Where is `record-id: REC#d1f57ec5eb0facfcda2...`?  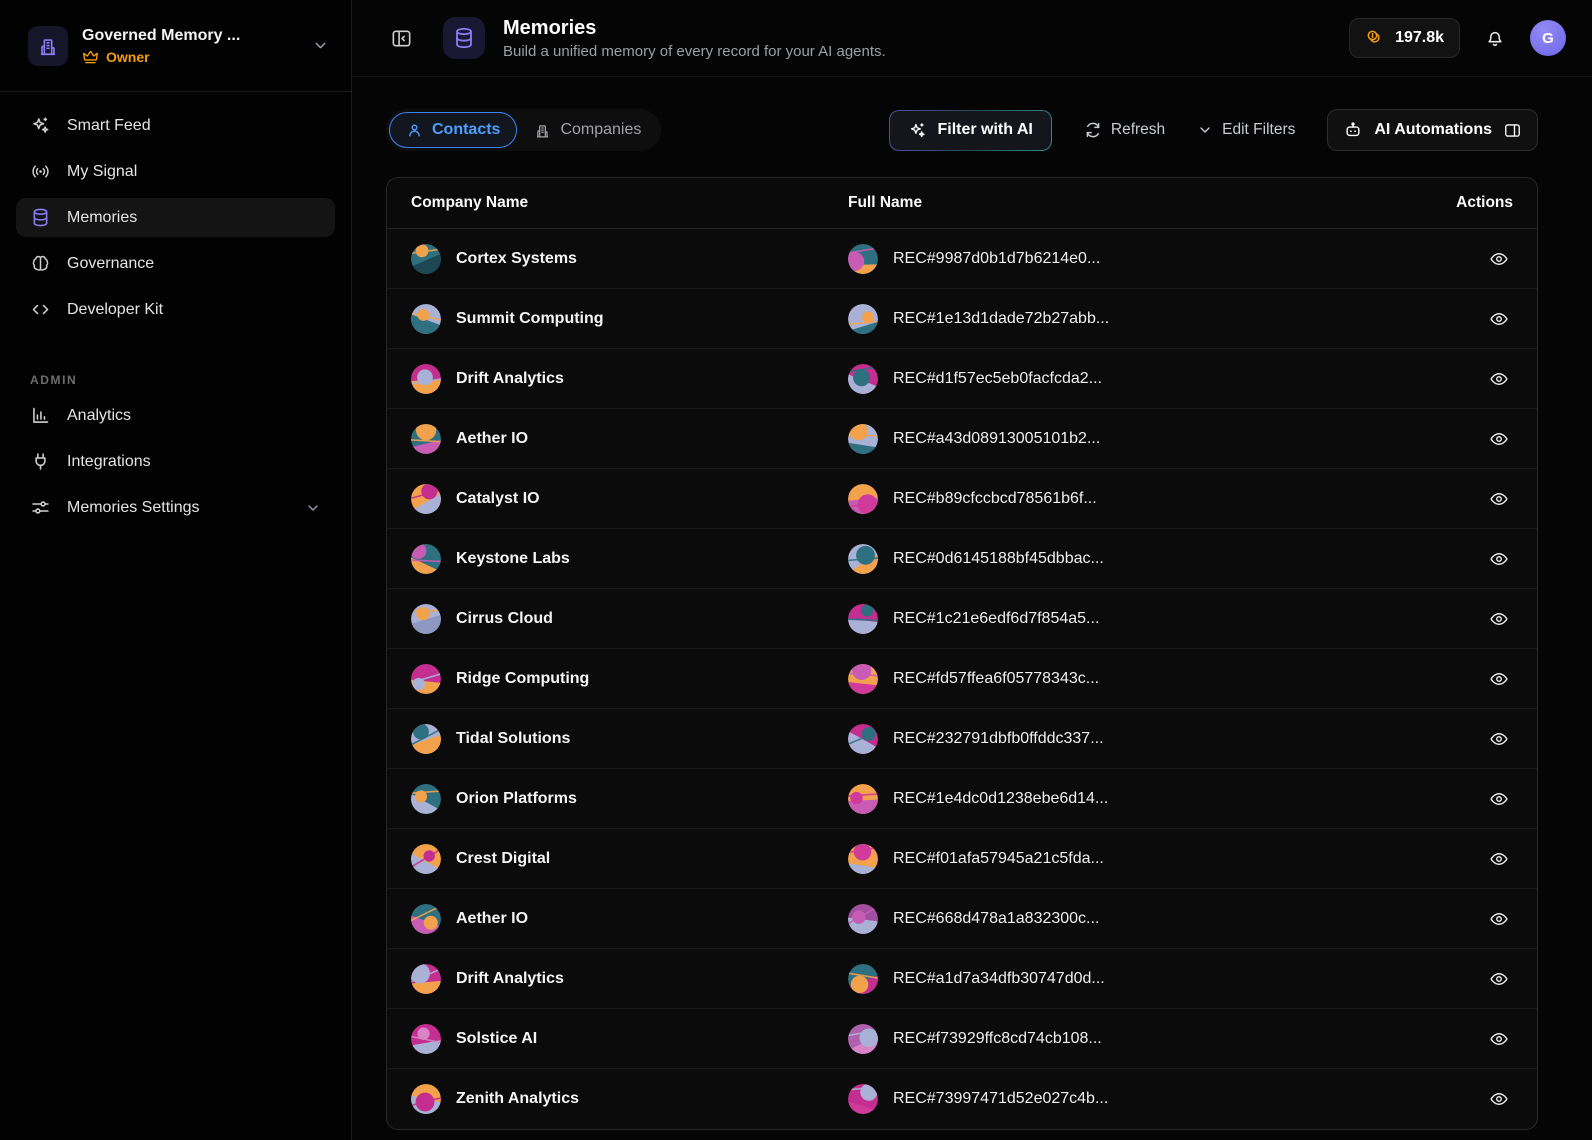 record-id: REC#d1f57ec5eb0facfcda2... is located at coordinates (998, 378).